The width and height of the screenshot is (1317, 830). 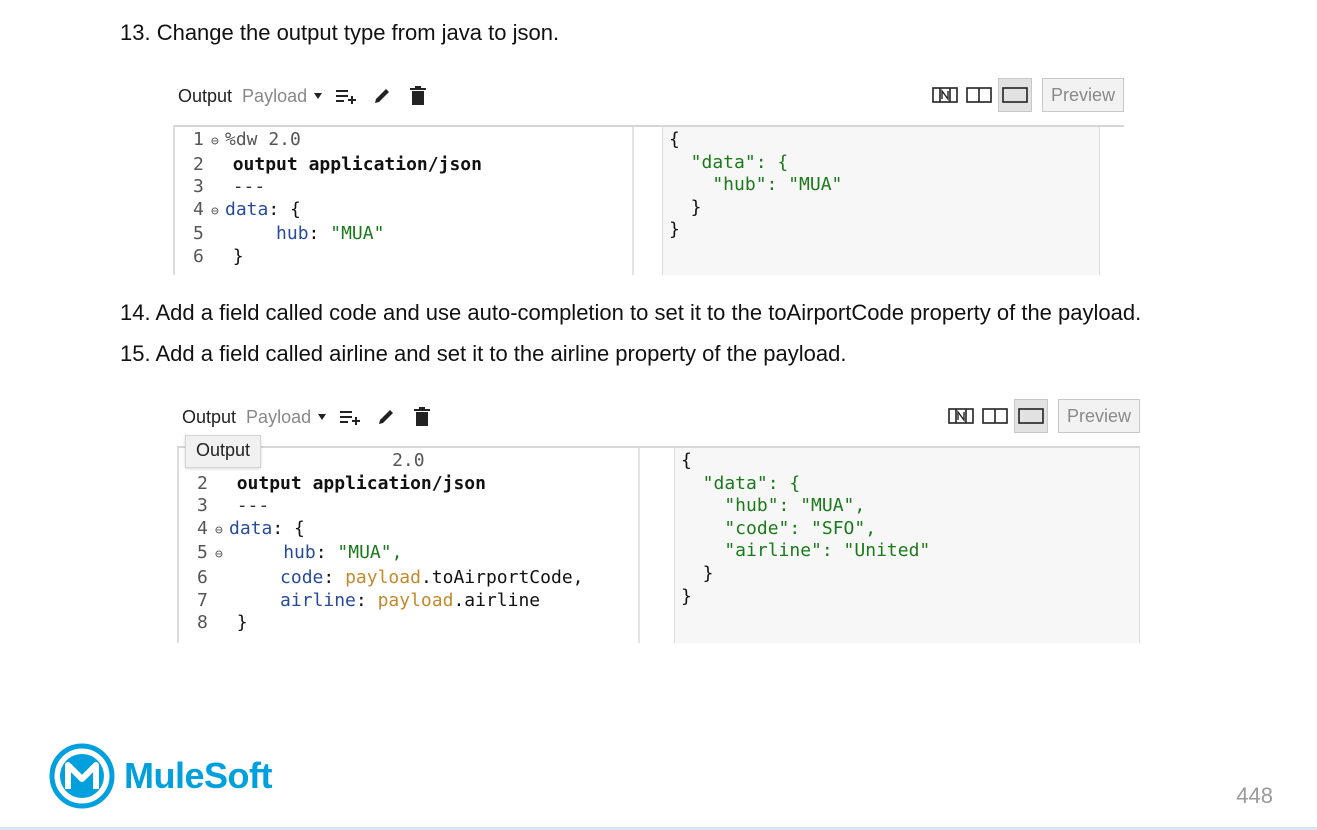 I want to click on code-line-8: 8 }, so click(x=222, y=623).